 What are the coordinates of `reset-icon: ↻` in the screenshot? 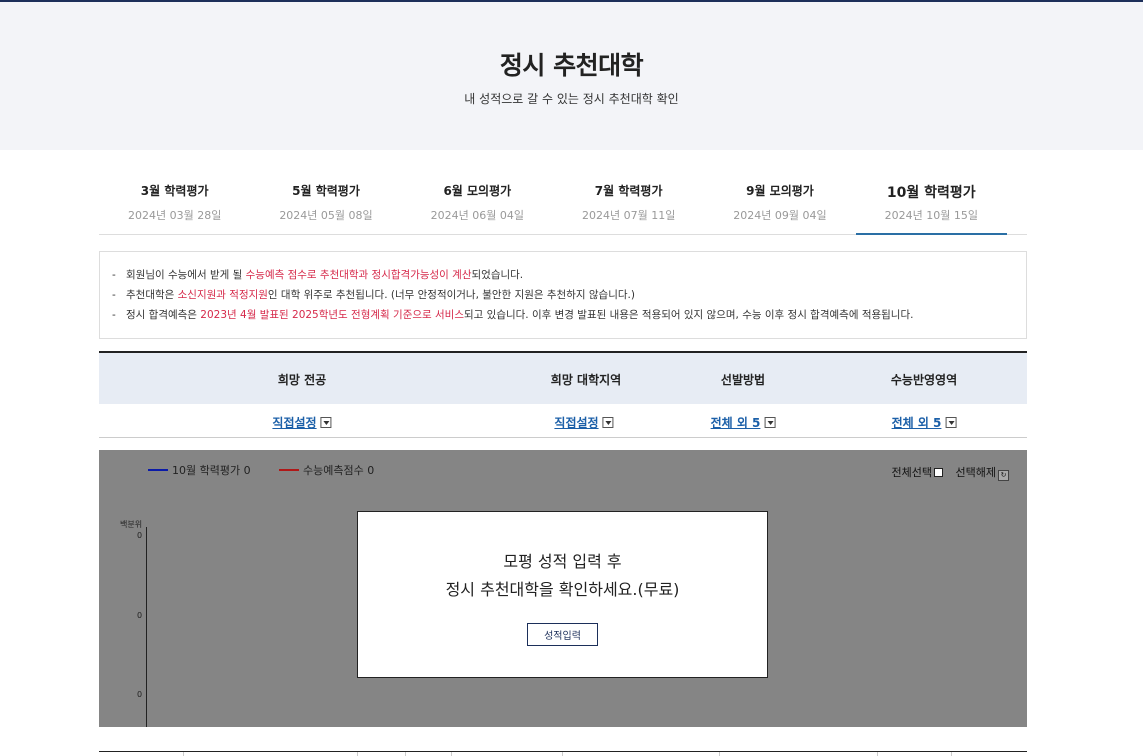 It's located at (1003, 475).